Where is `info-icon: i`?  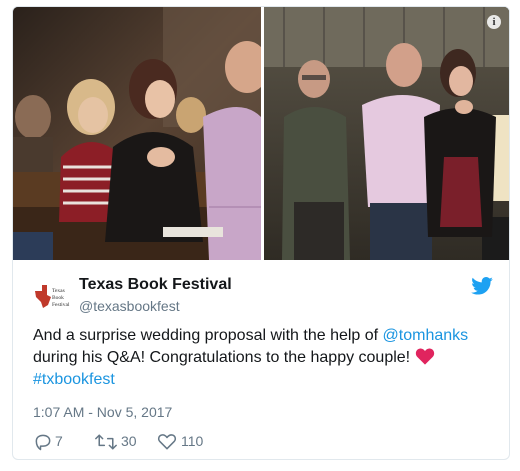 info-icon: i is located at coordinates (494, 22).